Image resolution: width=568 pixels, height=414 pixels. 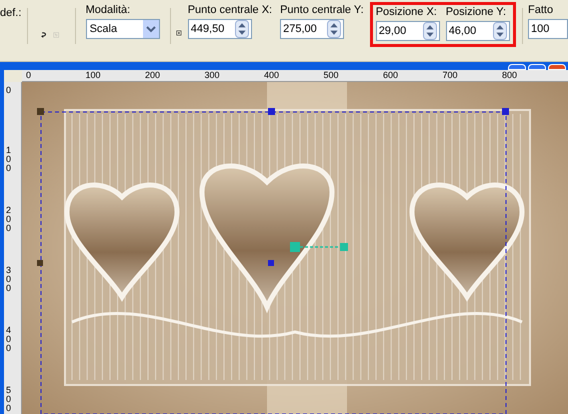 I want to click on preset-label: def.:, so click(x=11, y=13).